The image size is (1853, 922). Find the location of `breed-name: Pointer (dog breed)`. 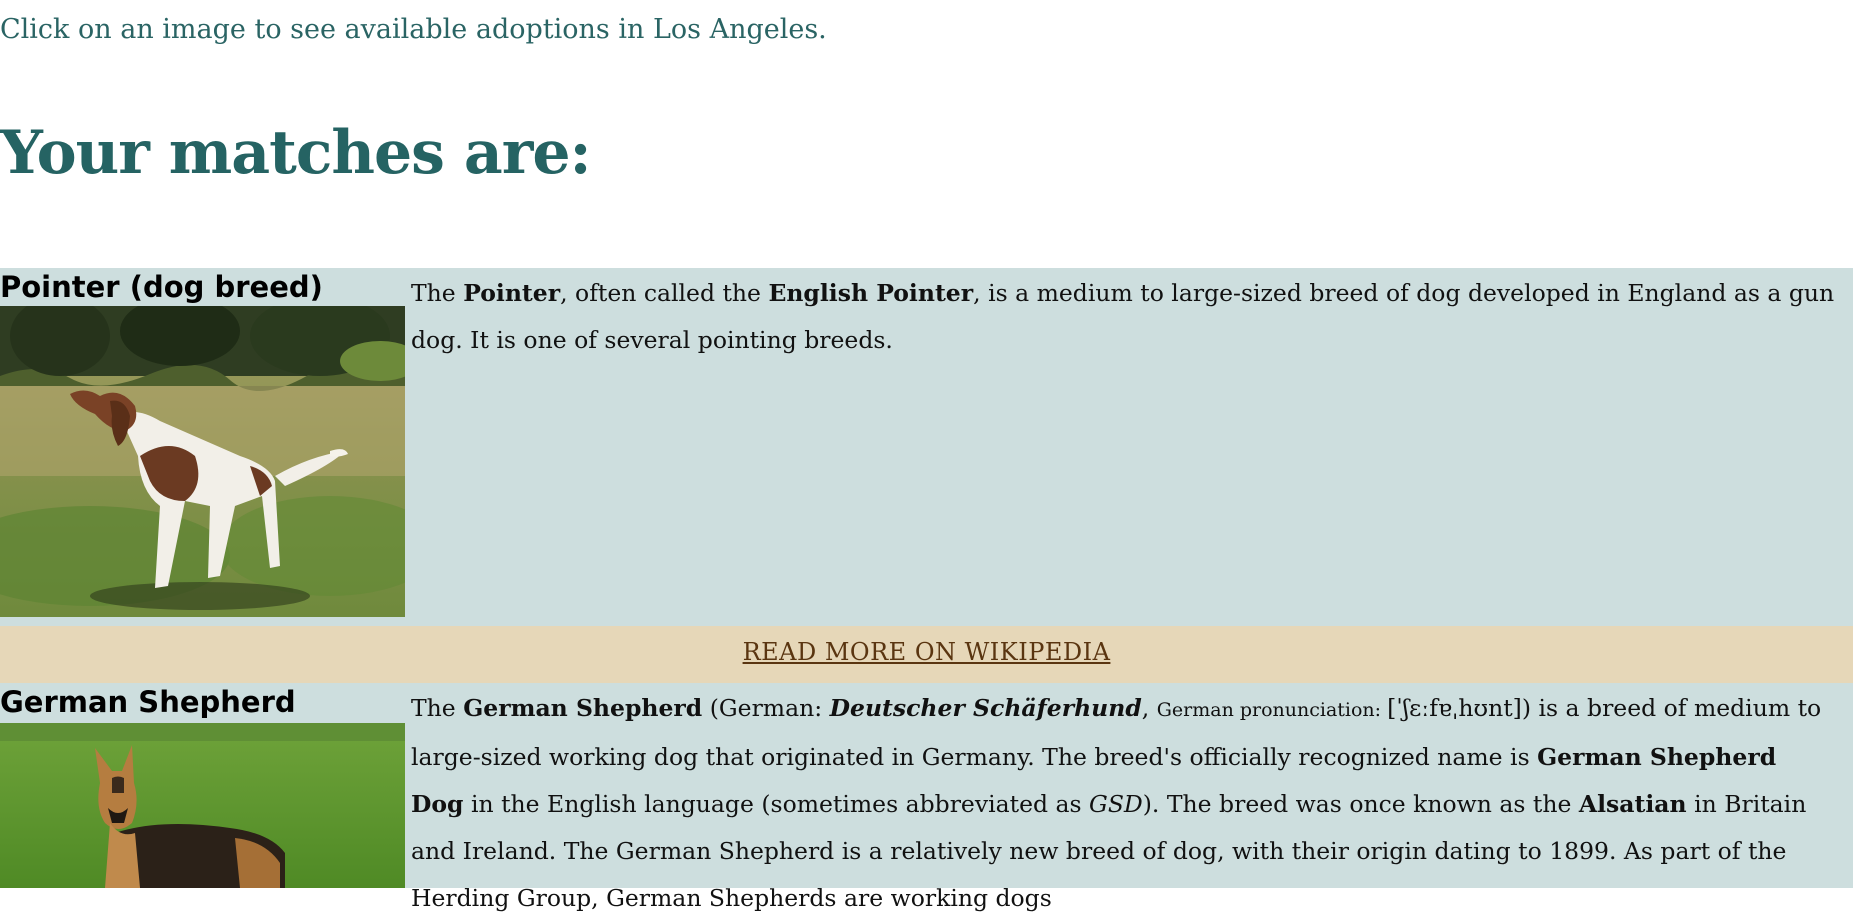

breed-name: Pointer (dog breed) is located at coordinates (161, 287).